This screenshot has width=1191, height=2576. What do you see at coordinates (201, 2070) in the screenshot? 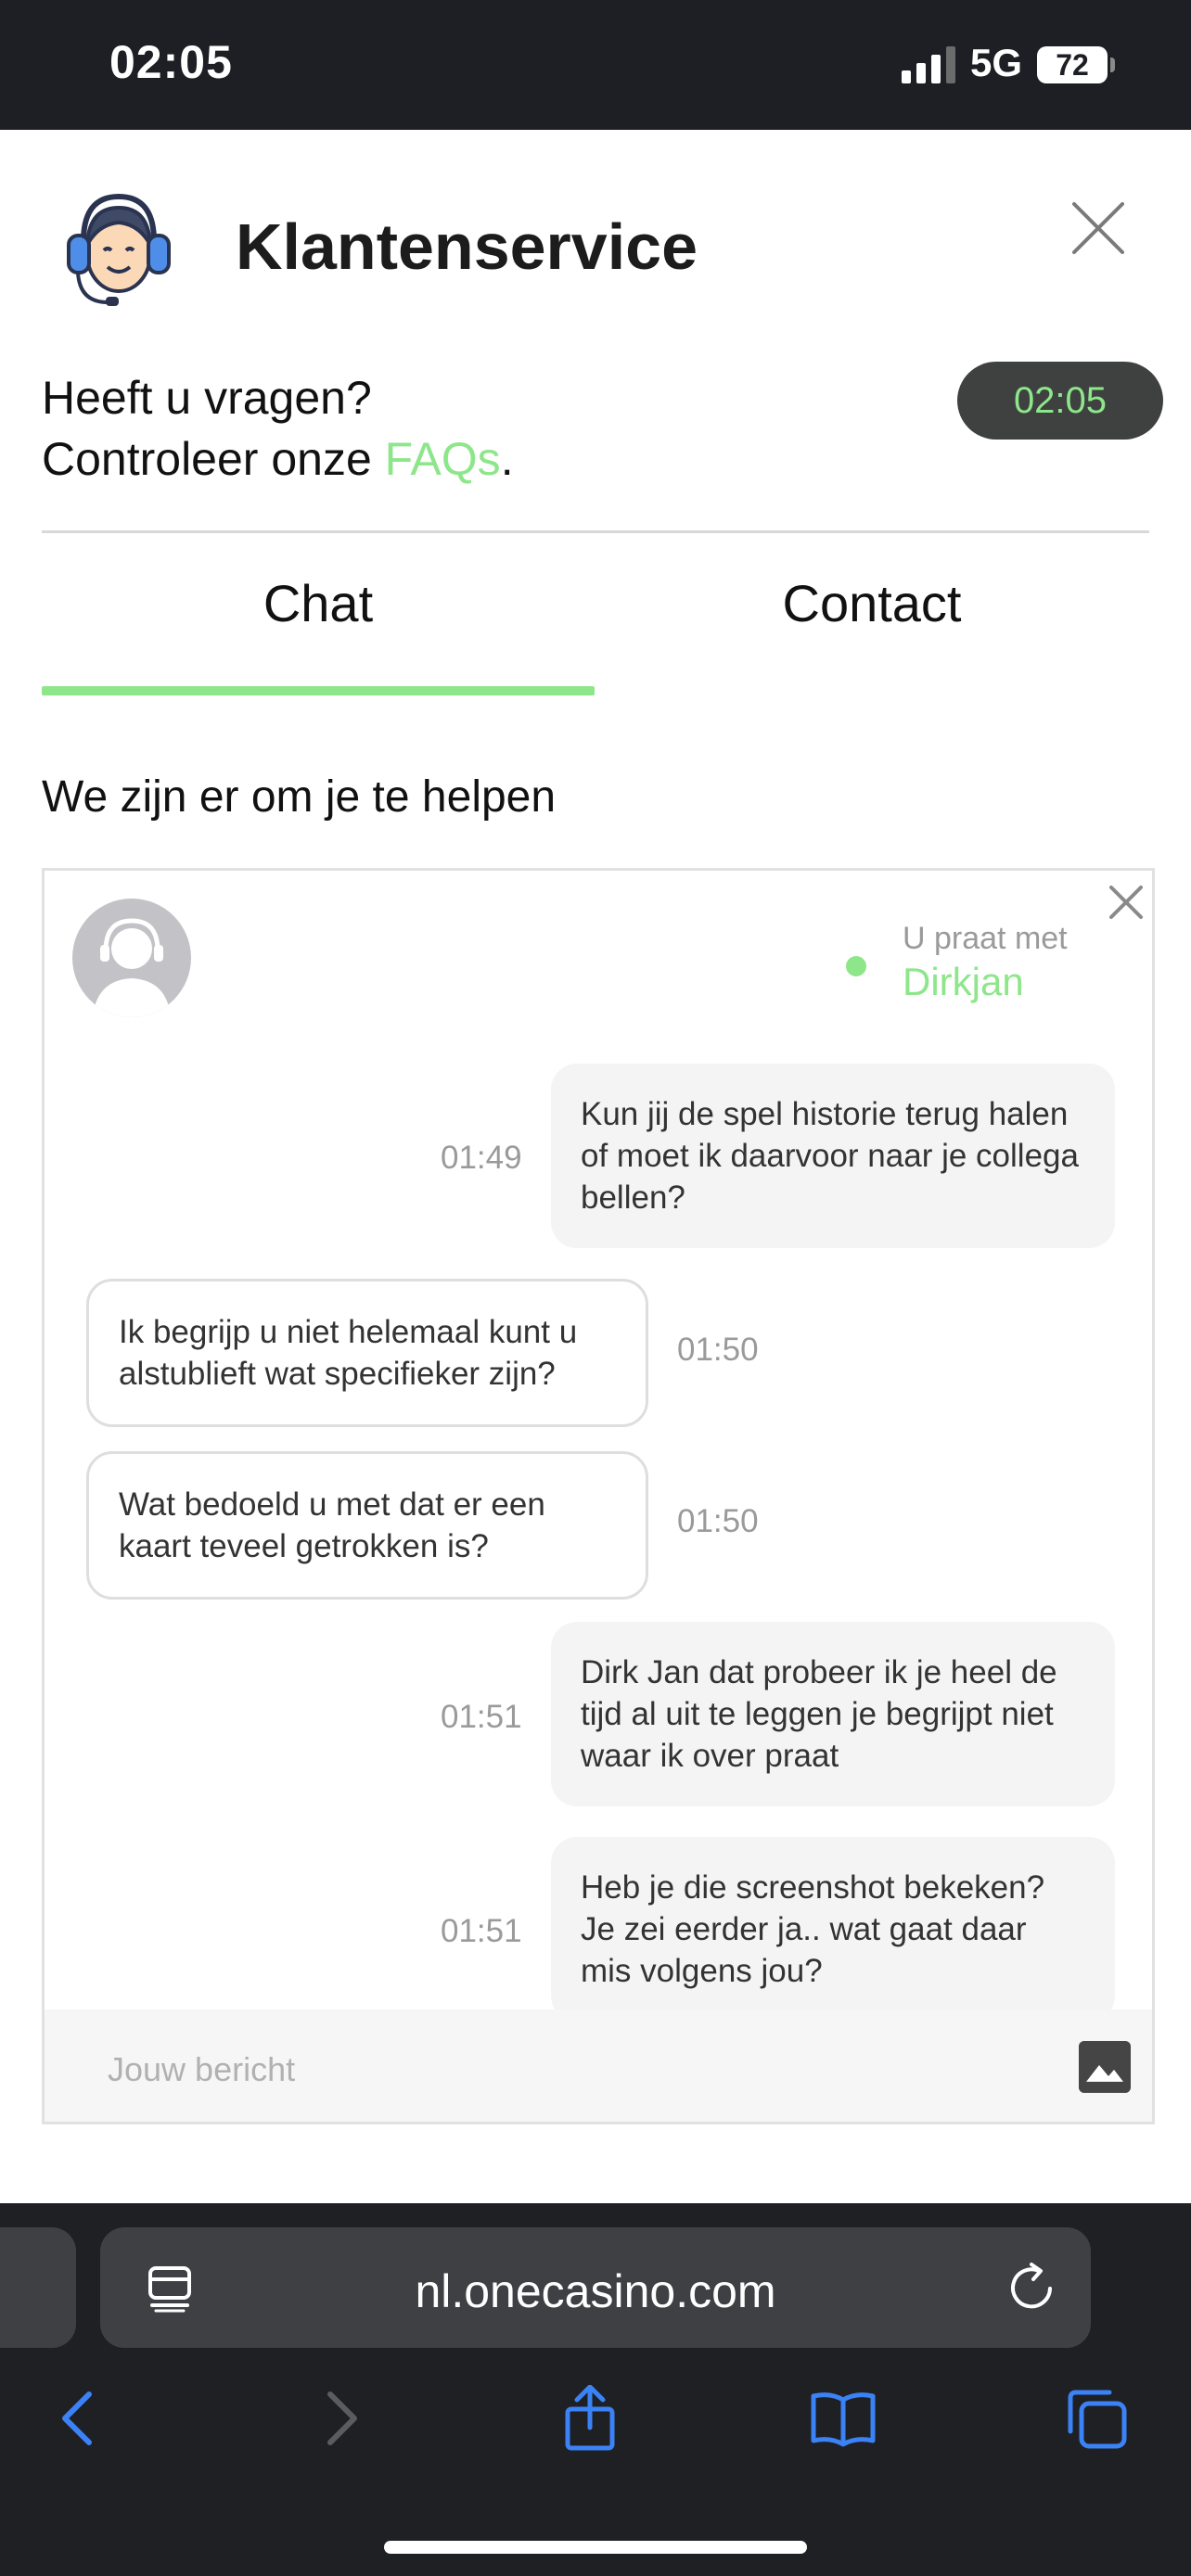
I see `message-input: Jouw bericht` at bounding box center [201, 2070].